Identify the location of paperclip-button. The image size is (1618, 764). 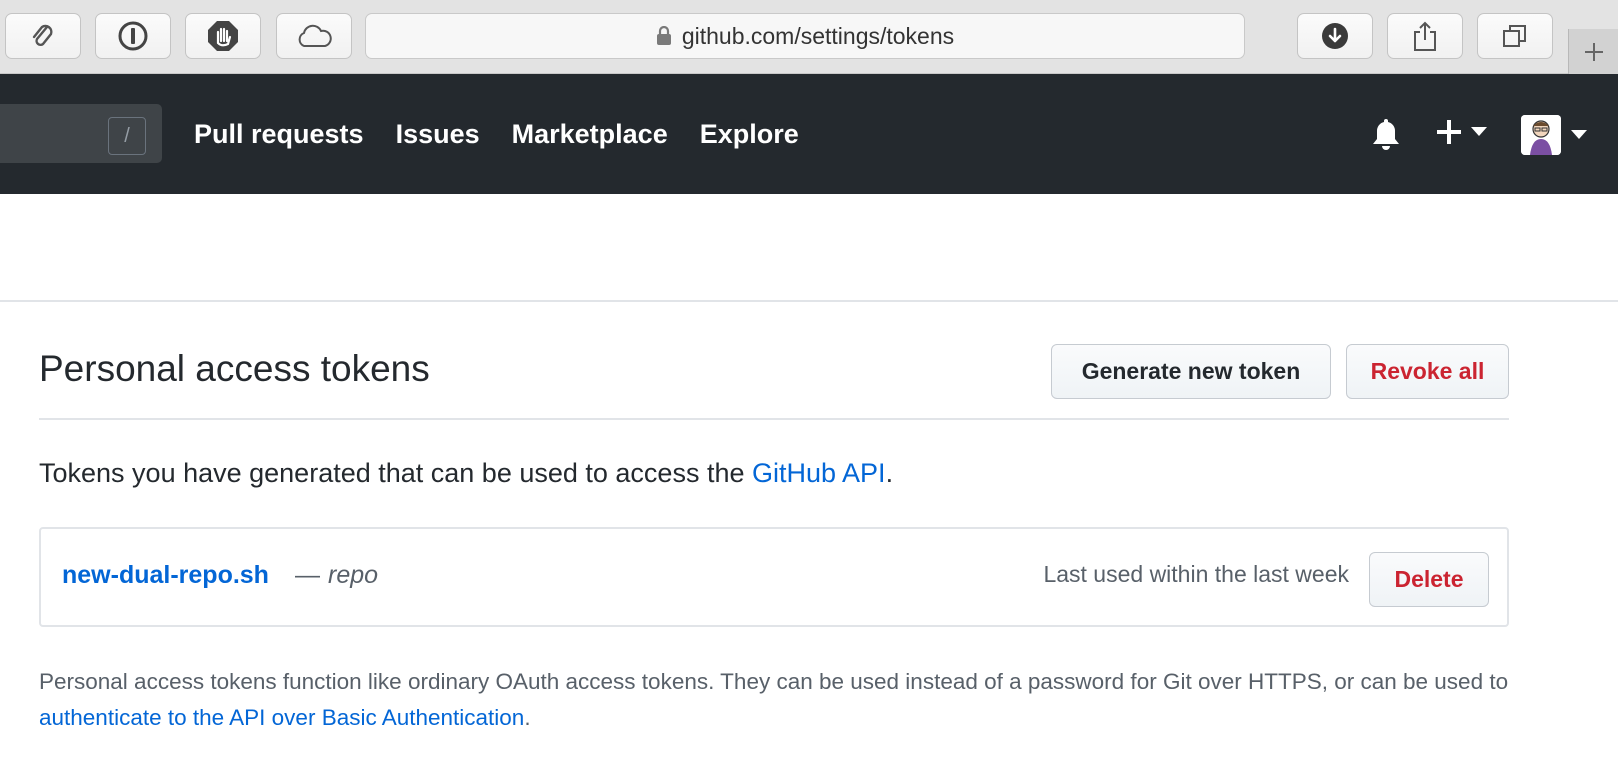
(43, 36).